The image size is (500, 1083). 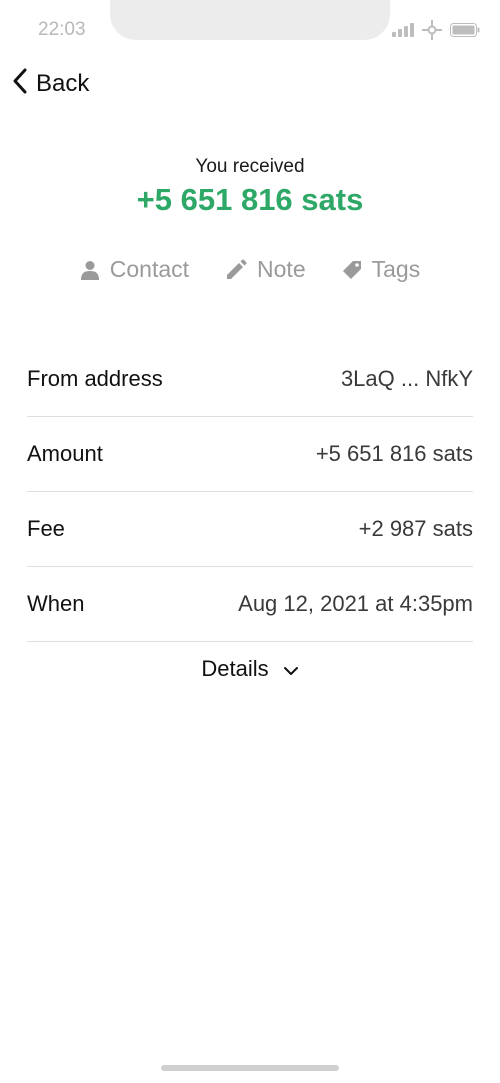 What do you see at coordinates (291, 669) in the screenshot?
I see `chevron-down-icon` at bounding box center [291, 669].